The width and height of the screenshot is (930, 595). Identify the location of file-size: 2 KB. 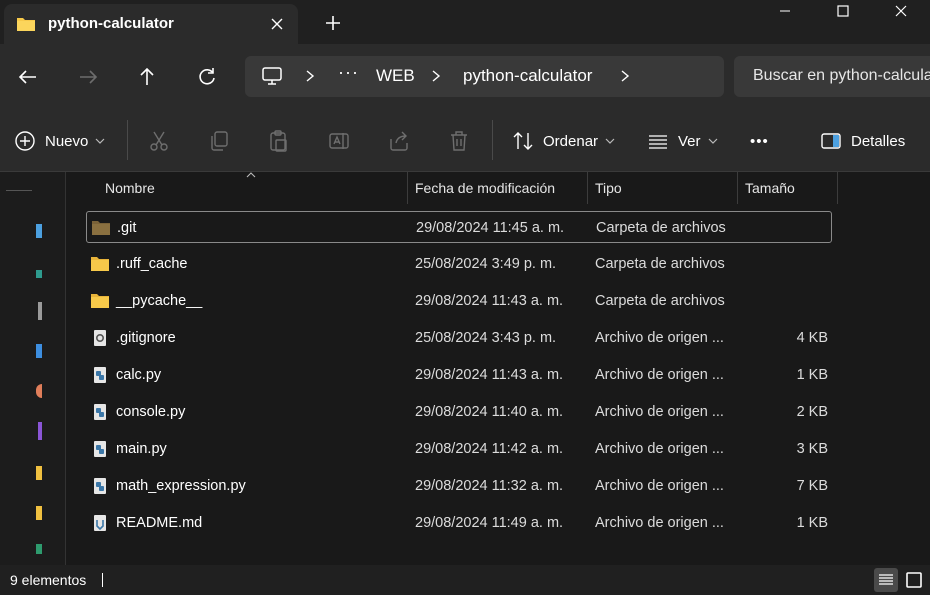
(812, 412).